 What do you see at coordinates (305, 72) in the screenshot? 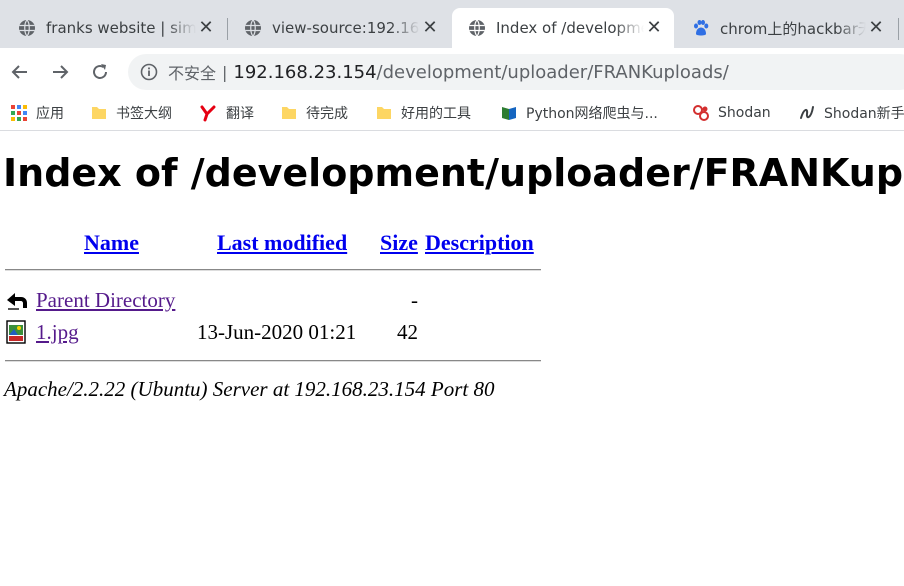
I see `url-host: 192.168.23.154` at bounding box center [305, 72].